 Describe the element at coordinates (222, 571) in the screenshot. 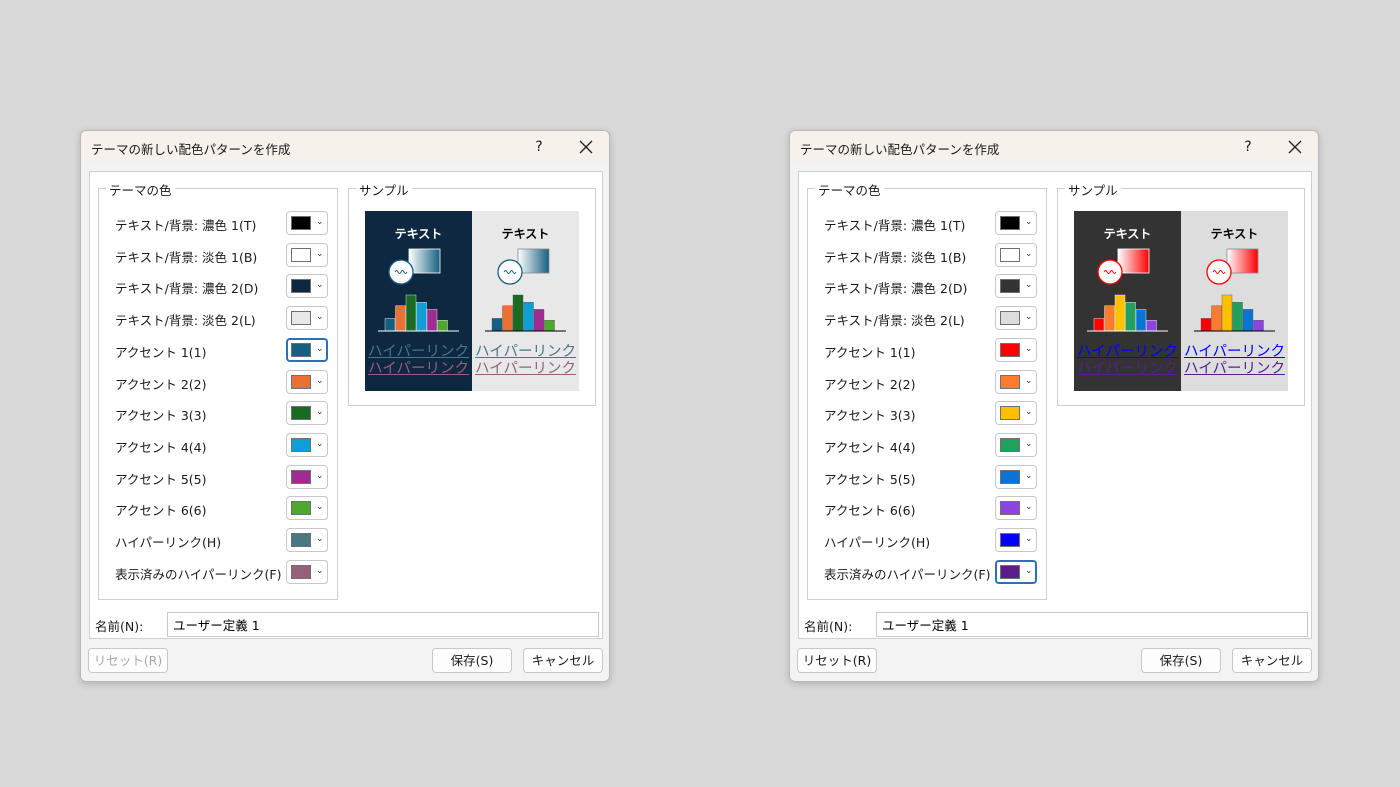

I see `theme-color-row: 表示済みのハイパーリンク(F) ⌄` at that location.